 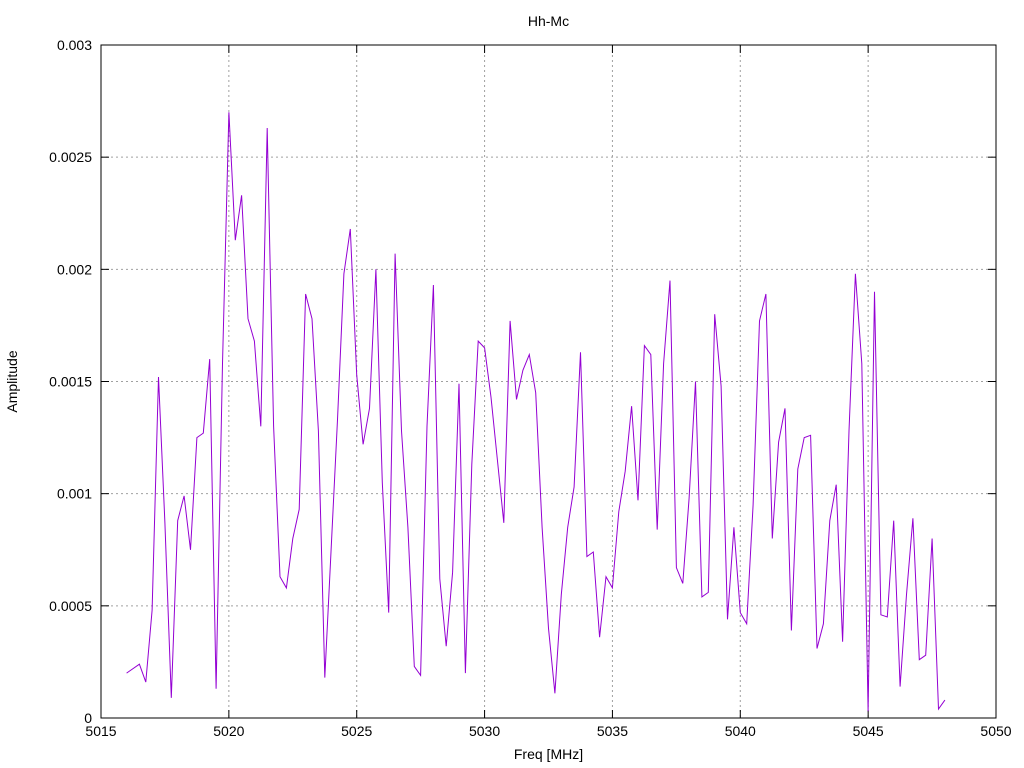 I want to click on x-tick-label: 5020, so click(x=228, y=731).